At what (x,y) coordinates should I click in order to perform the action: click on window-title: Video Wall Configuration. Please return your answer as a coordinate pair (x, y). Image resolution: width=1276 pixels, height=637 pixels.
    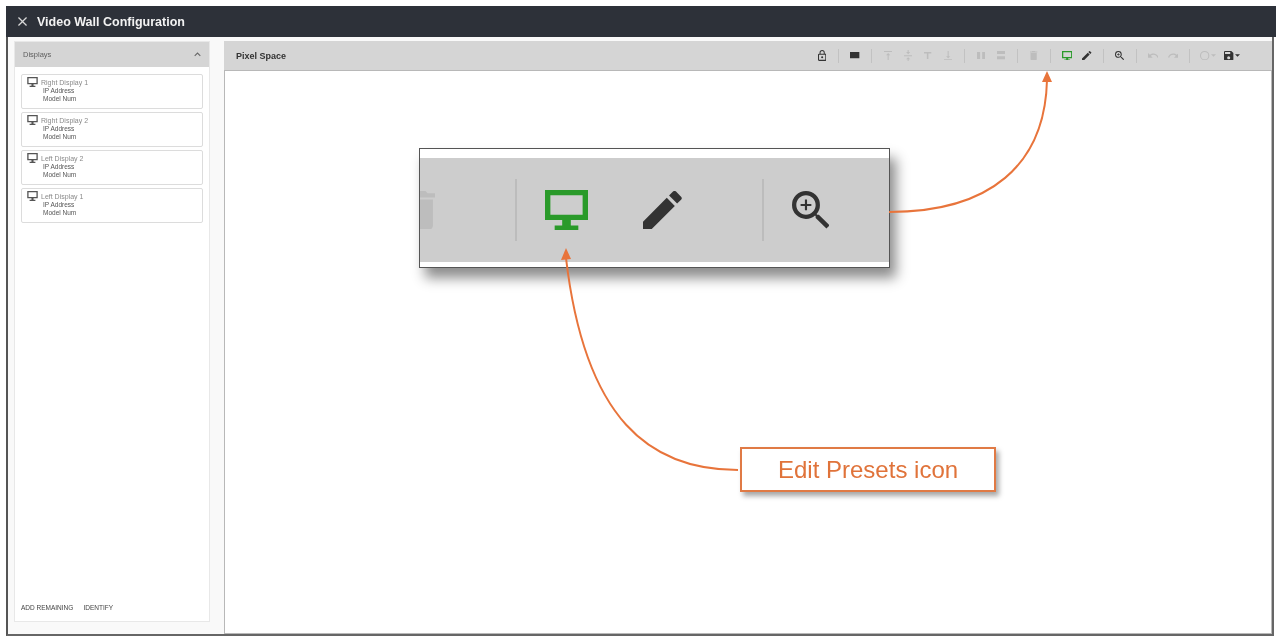
    Looking at the image, I should click on (111, 21).